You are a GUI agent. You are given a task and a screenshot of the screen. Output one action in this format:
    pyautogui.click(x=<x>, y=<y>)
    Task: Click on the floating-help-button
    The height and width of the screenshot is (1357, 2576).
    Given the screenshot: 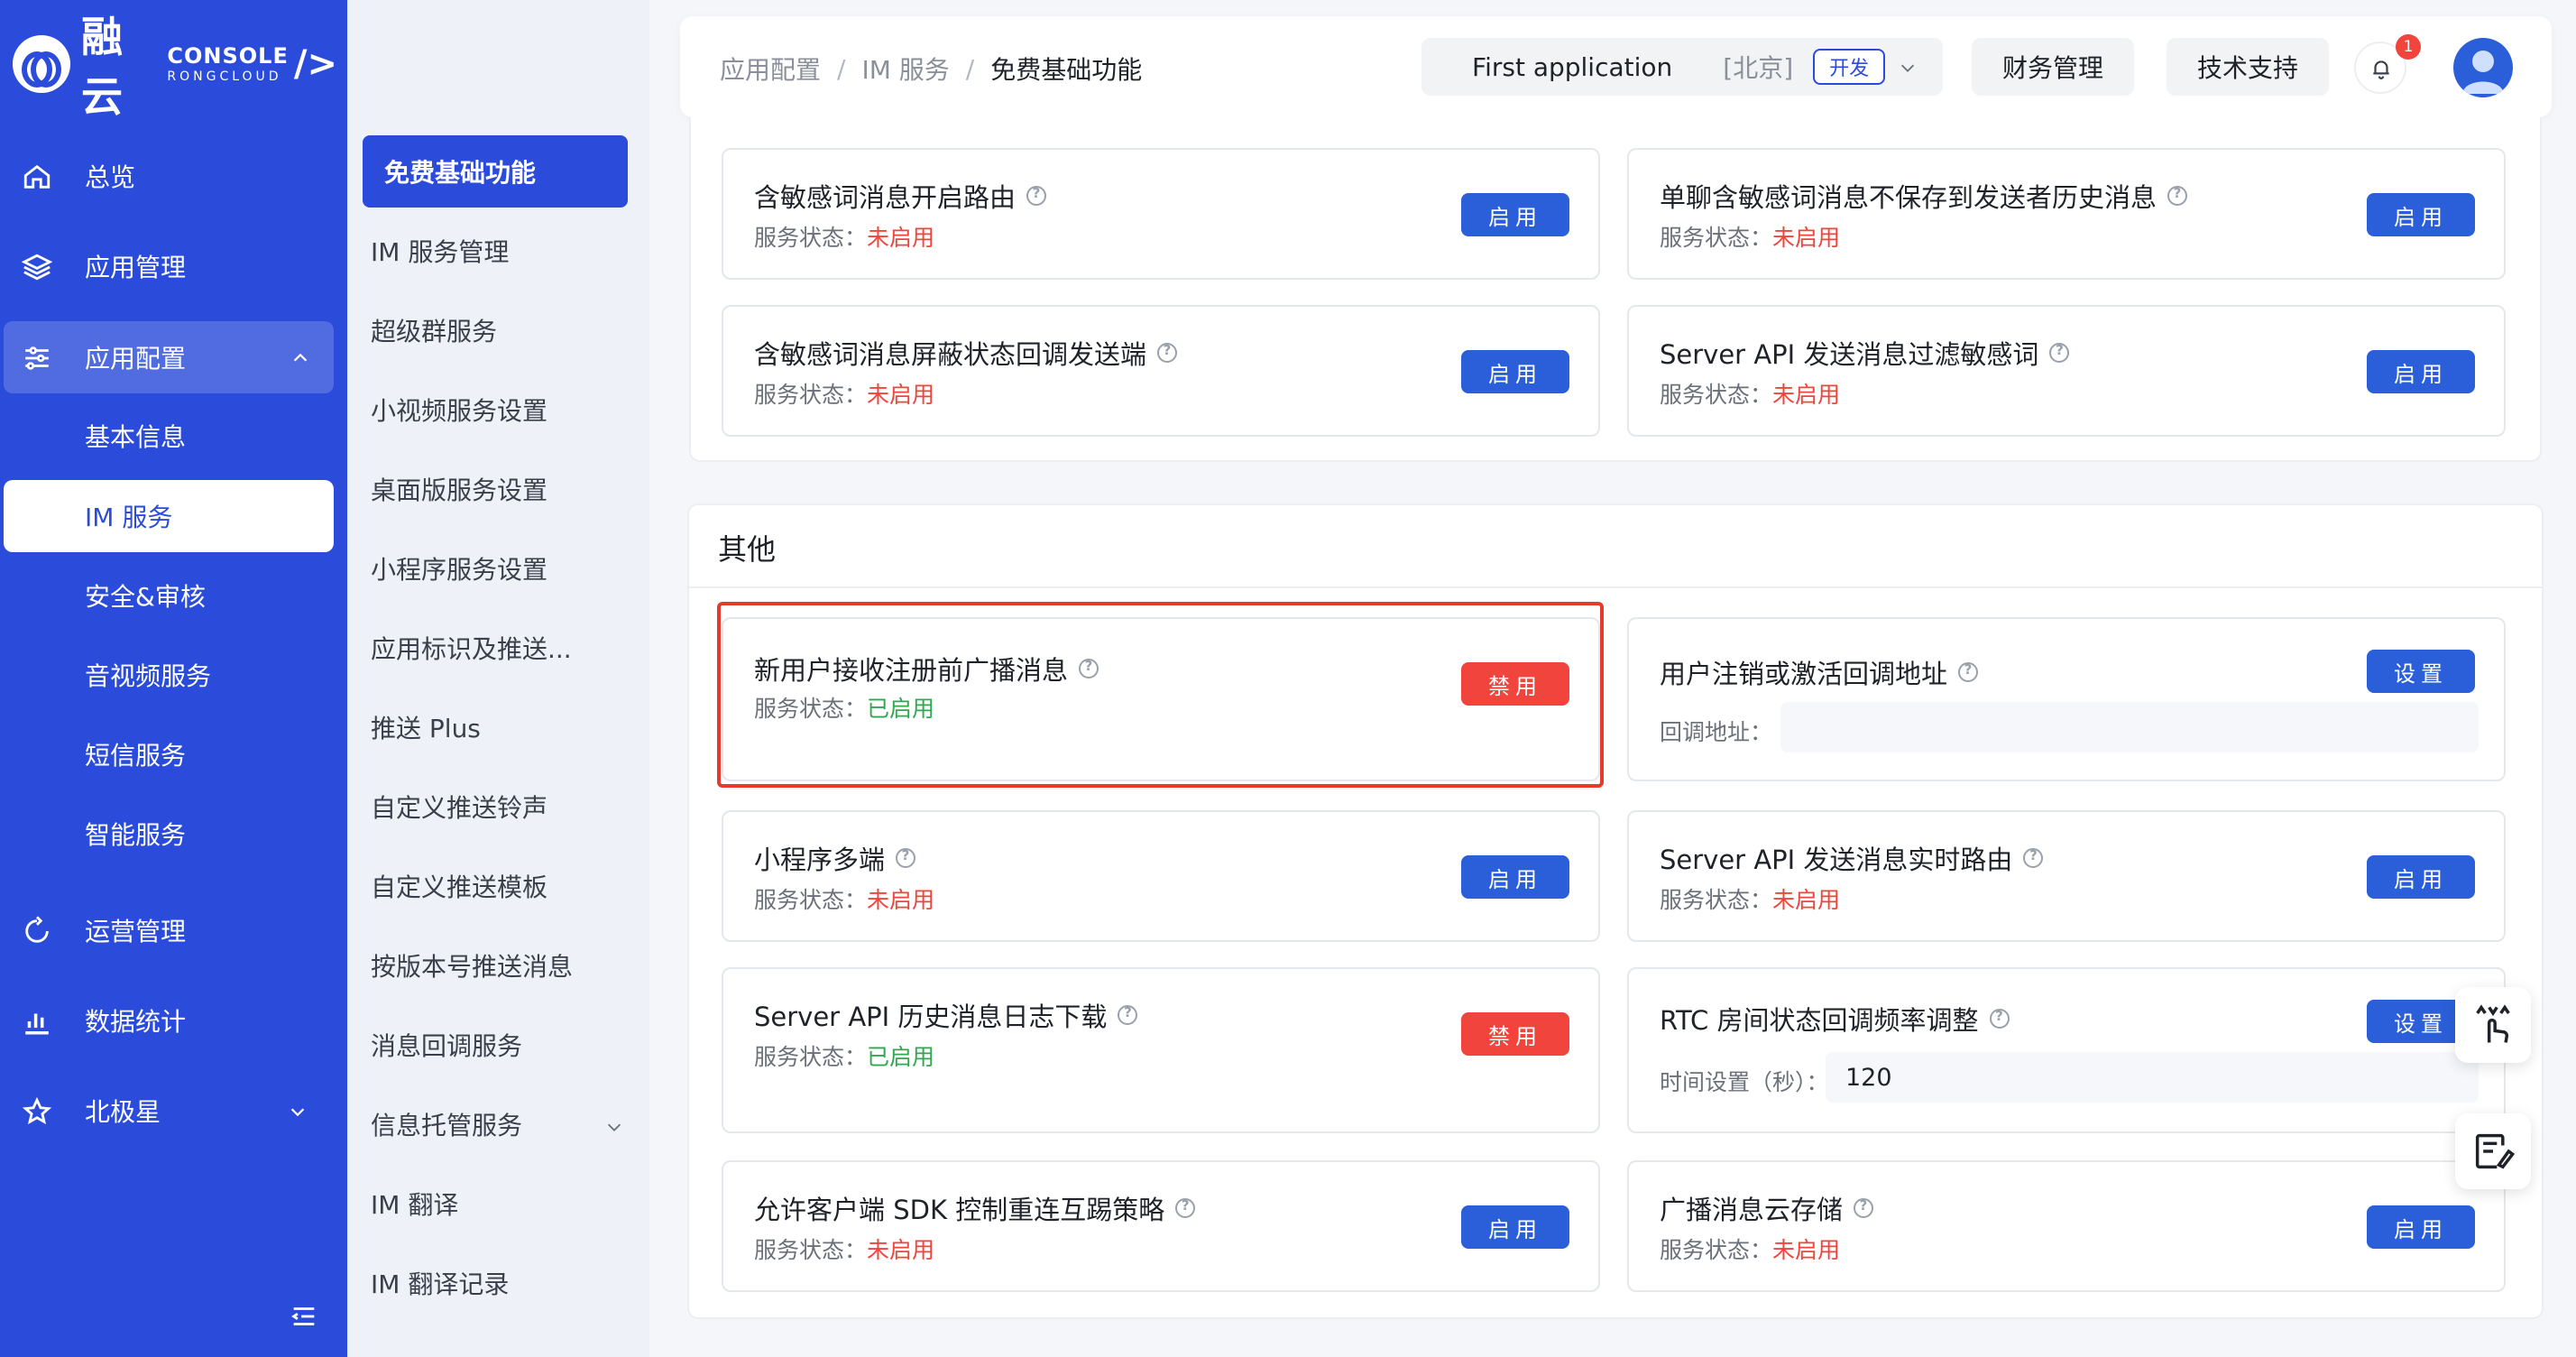 What is the action you would take?
    pyautogui.click(x=2493, y=1025)
    